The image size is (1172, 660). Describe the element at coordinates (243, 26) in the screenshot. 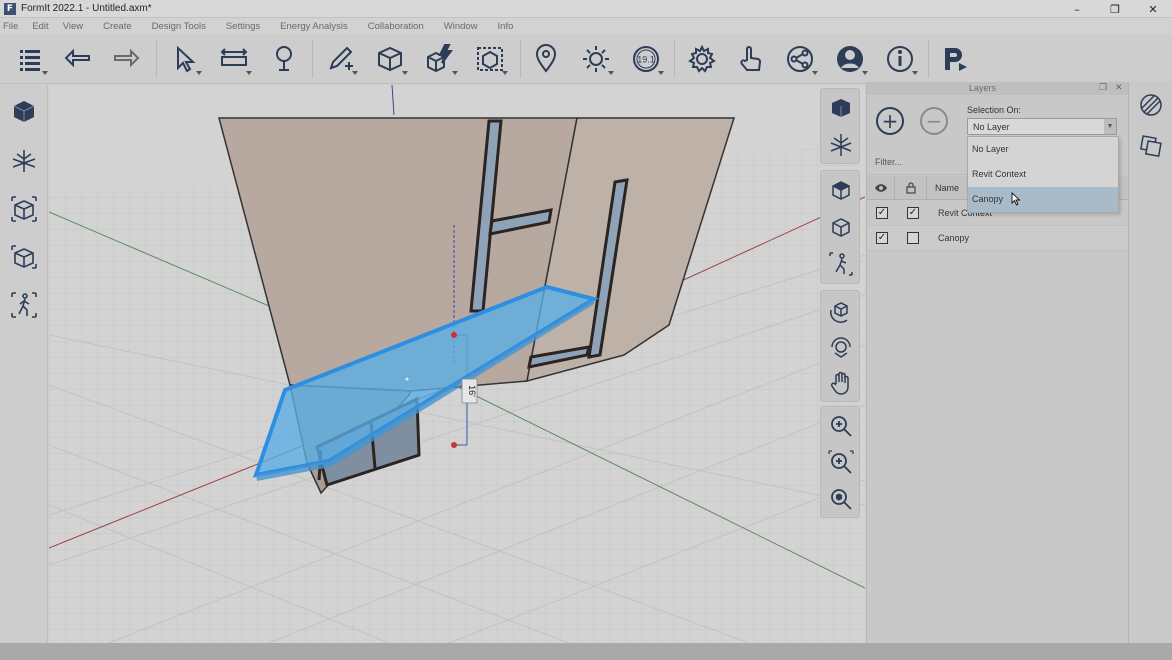

I see `menu-settings: Settings` at that location.